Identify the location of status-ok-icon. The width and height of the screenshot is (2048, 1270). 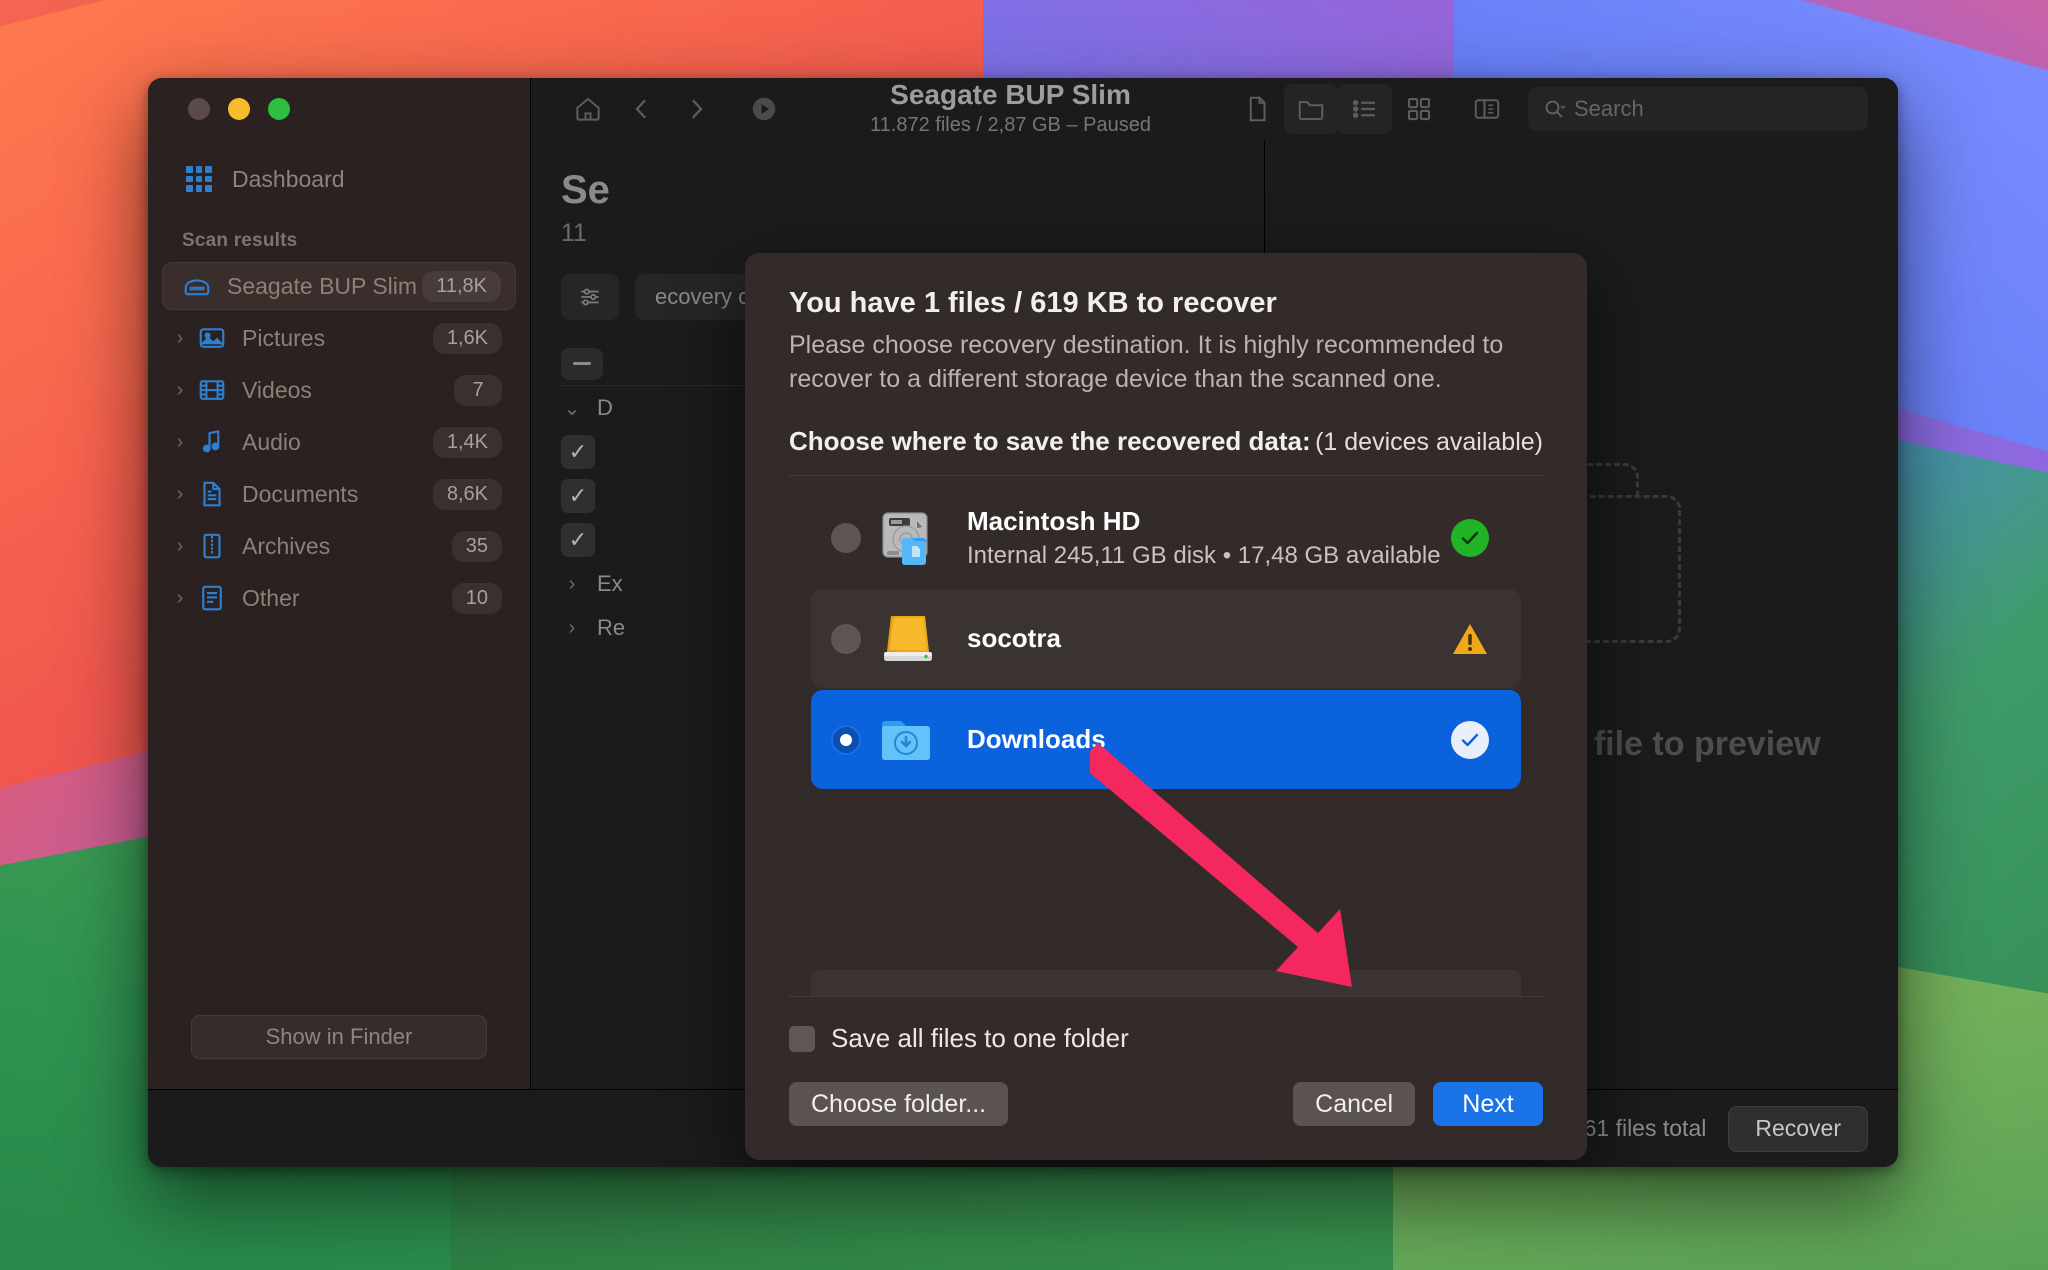
(1470, 537).